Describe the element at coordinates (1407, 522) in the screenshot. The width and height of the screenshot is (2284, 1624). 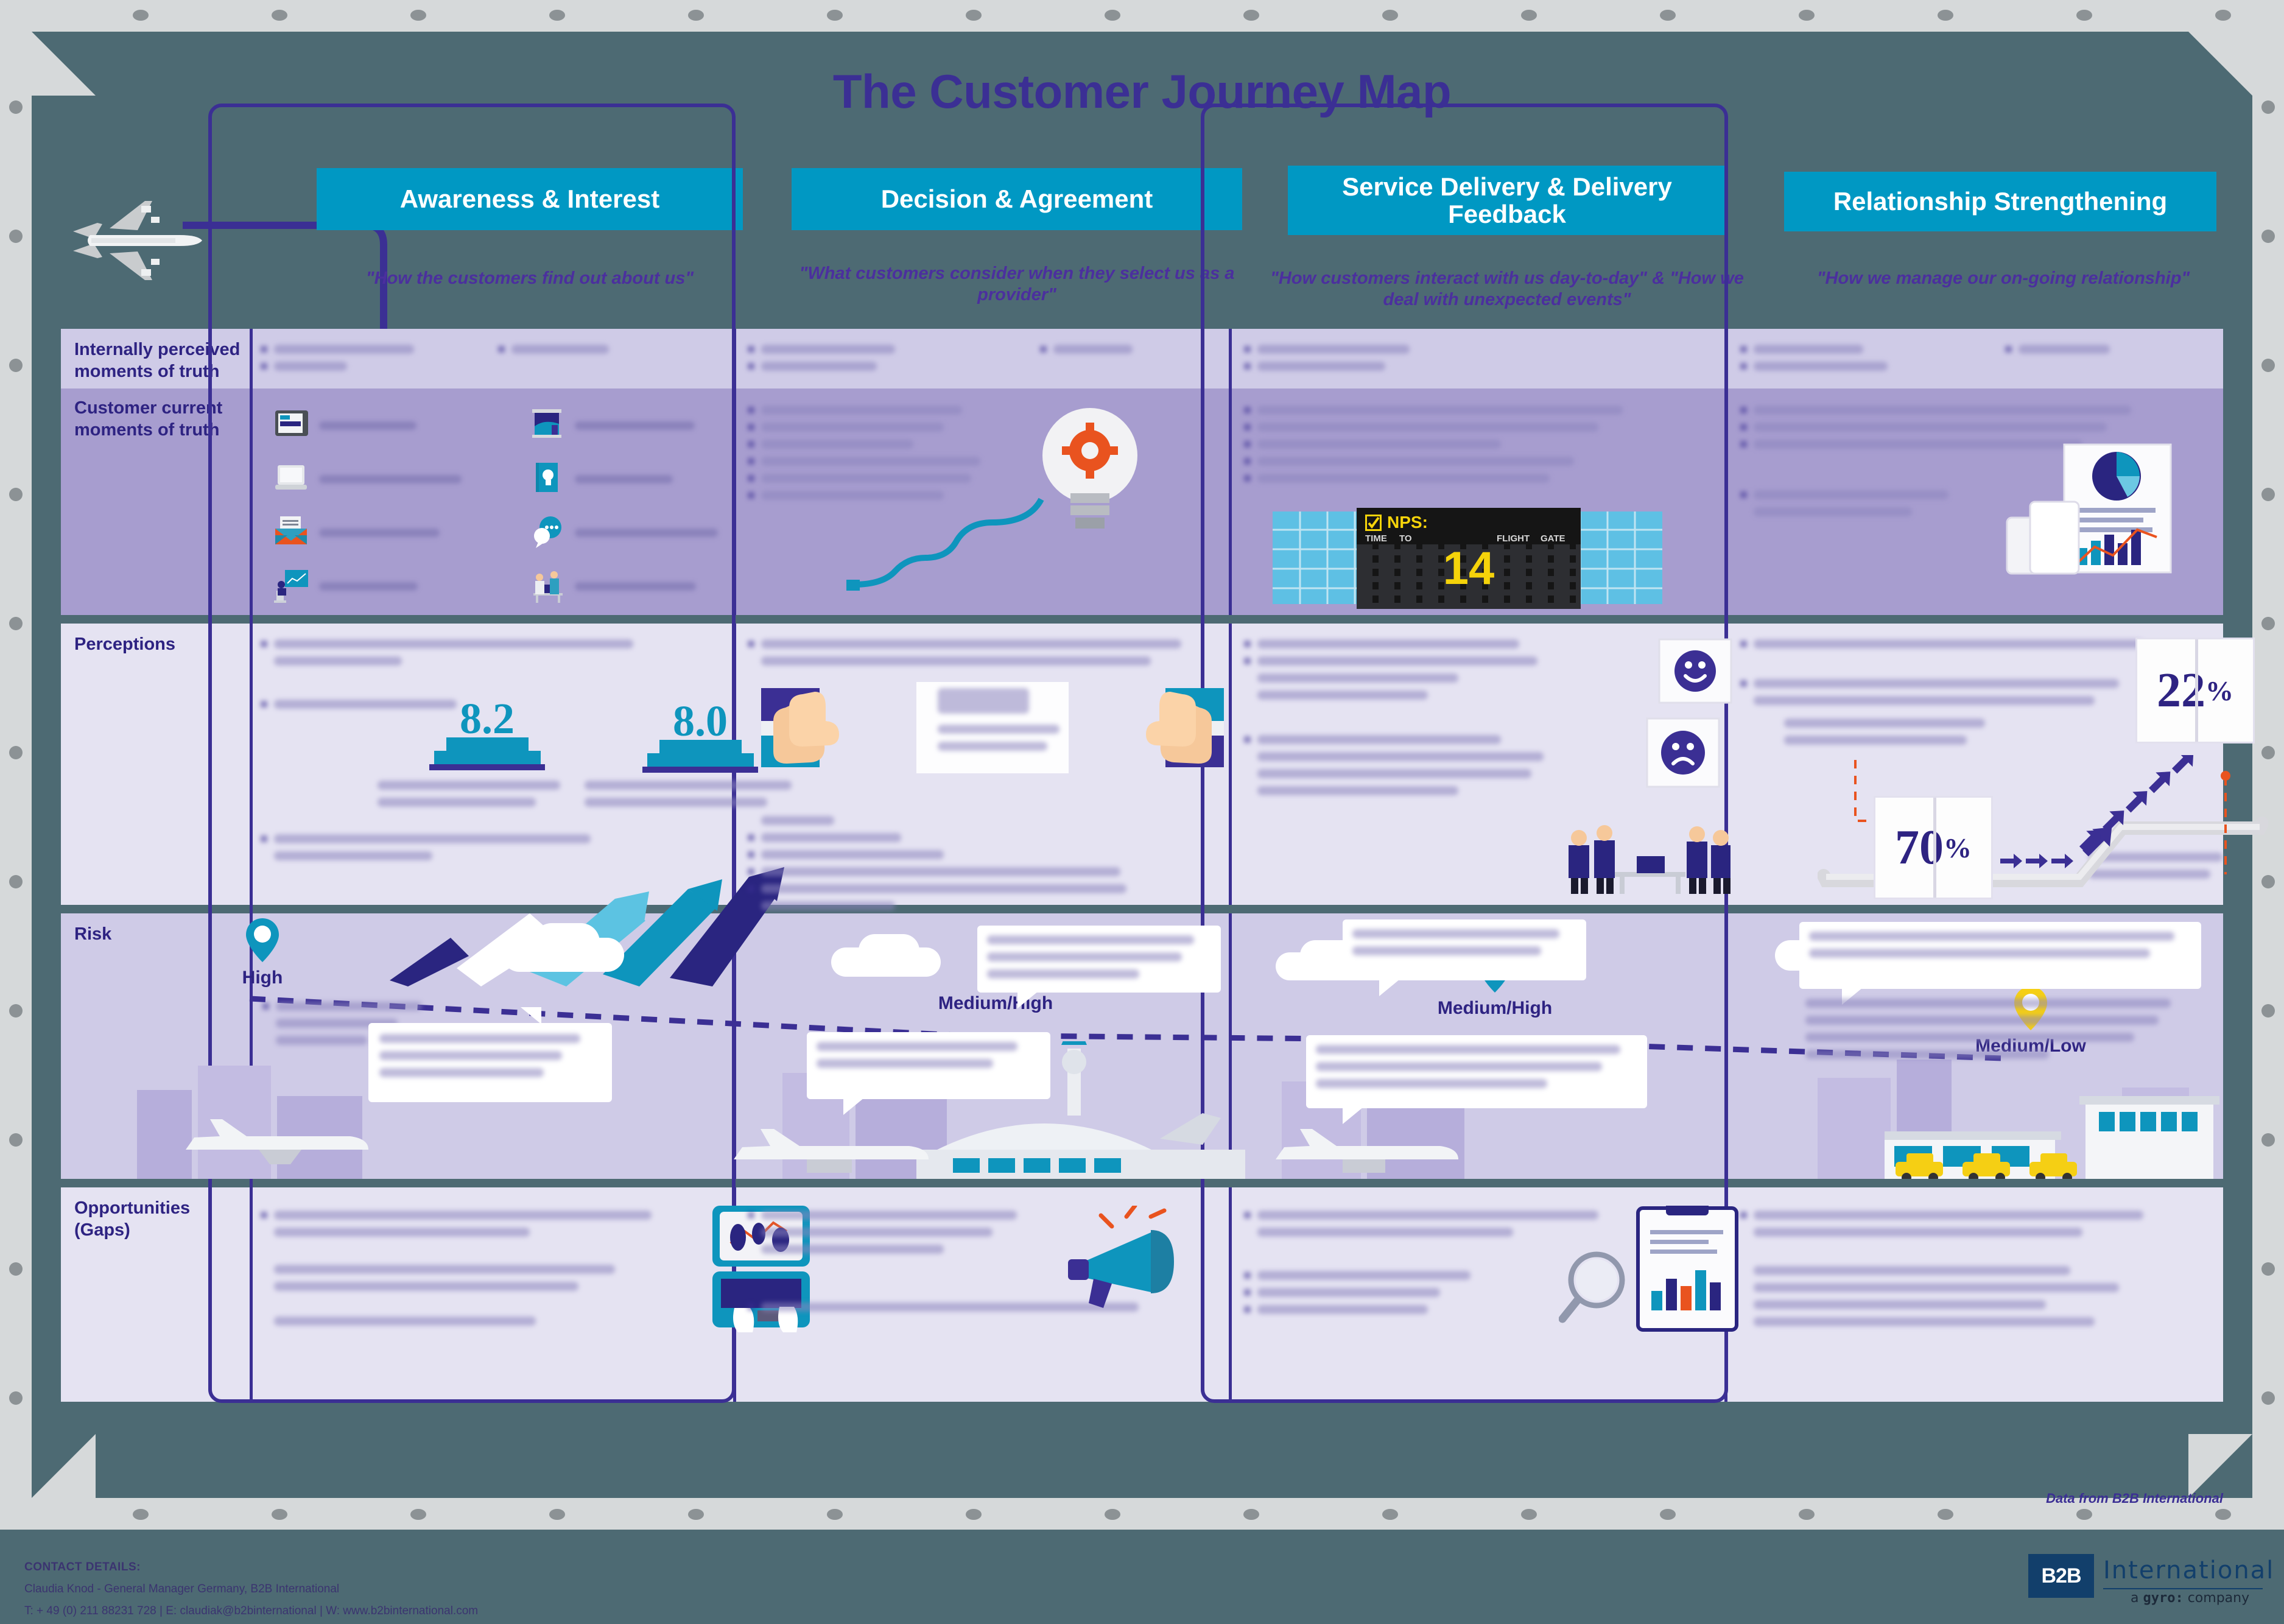
I see `nps-caption: NPS:` at that location.